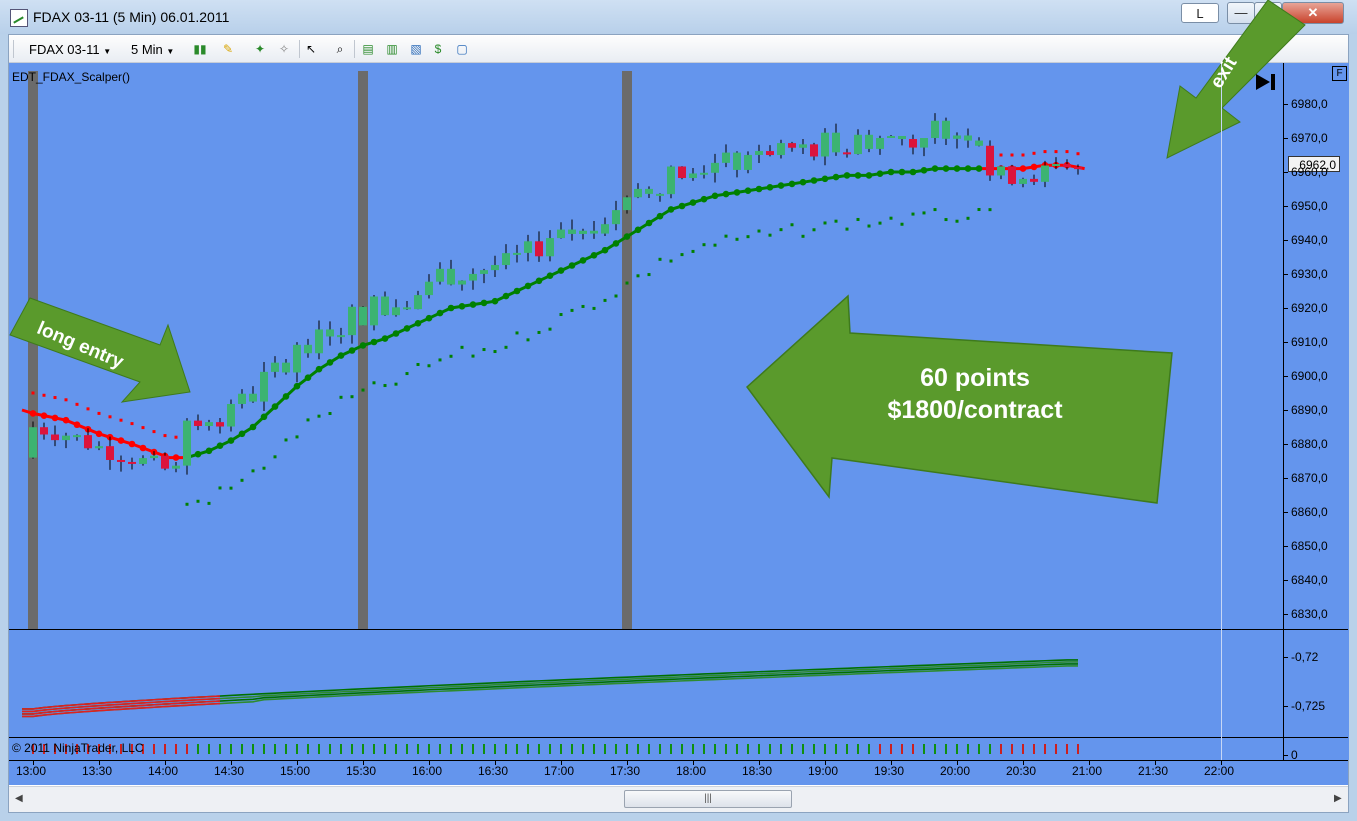  What do you see at coordinates (1309, 444) in the screenshot?
I see `price-axis-label: 6880,0` at bounding box center [1309, 444].